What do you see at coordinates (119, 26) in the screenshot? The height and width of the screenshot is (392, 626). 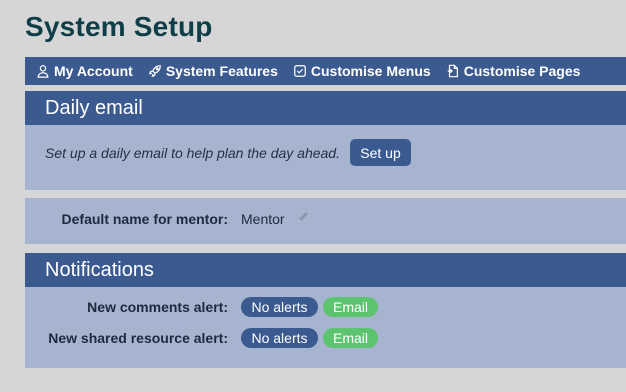 I see `page-title: System Setup` at bounding box center [119, 26].